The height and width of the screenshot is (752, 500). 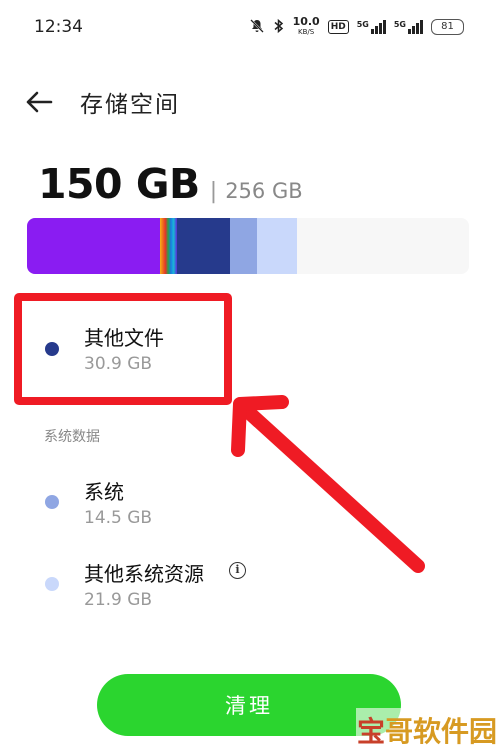 I want to click on other-system-resources-size: 21.9 GB, so click(x=118, y=600).